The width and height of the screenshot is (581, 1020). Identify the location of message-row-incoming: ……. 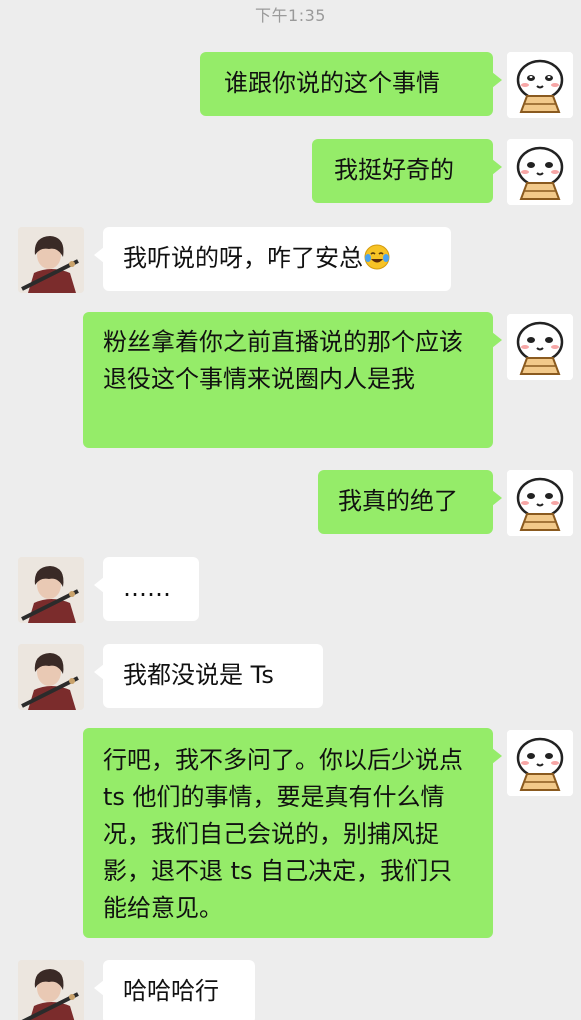
(290, 590).